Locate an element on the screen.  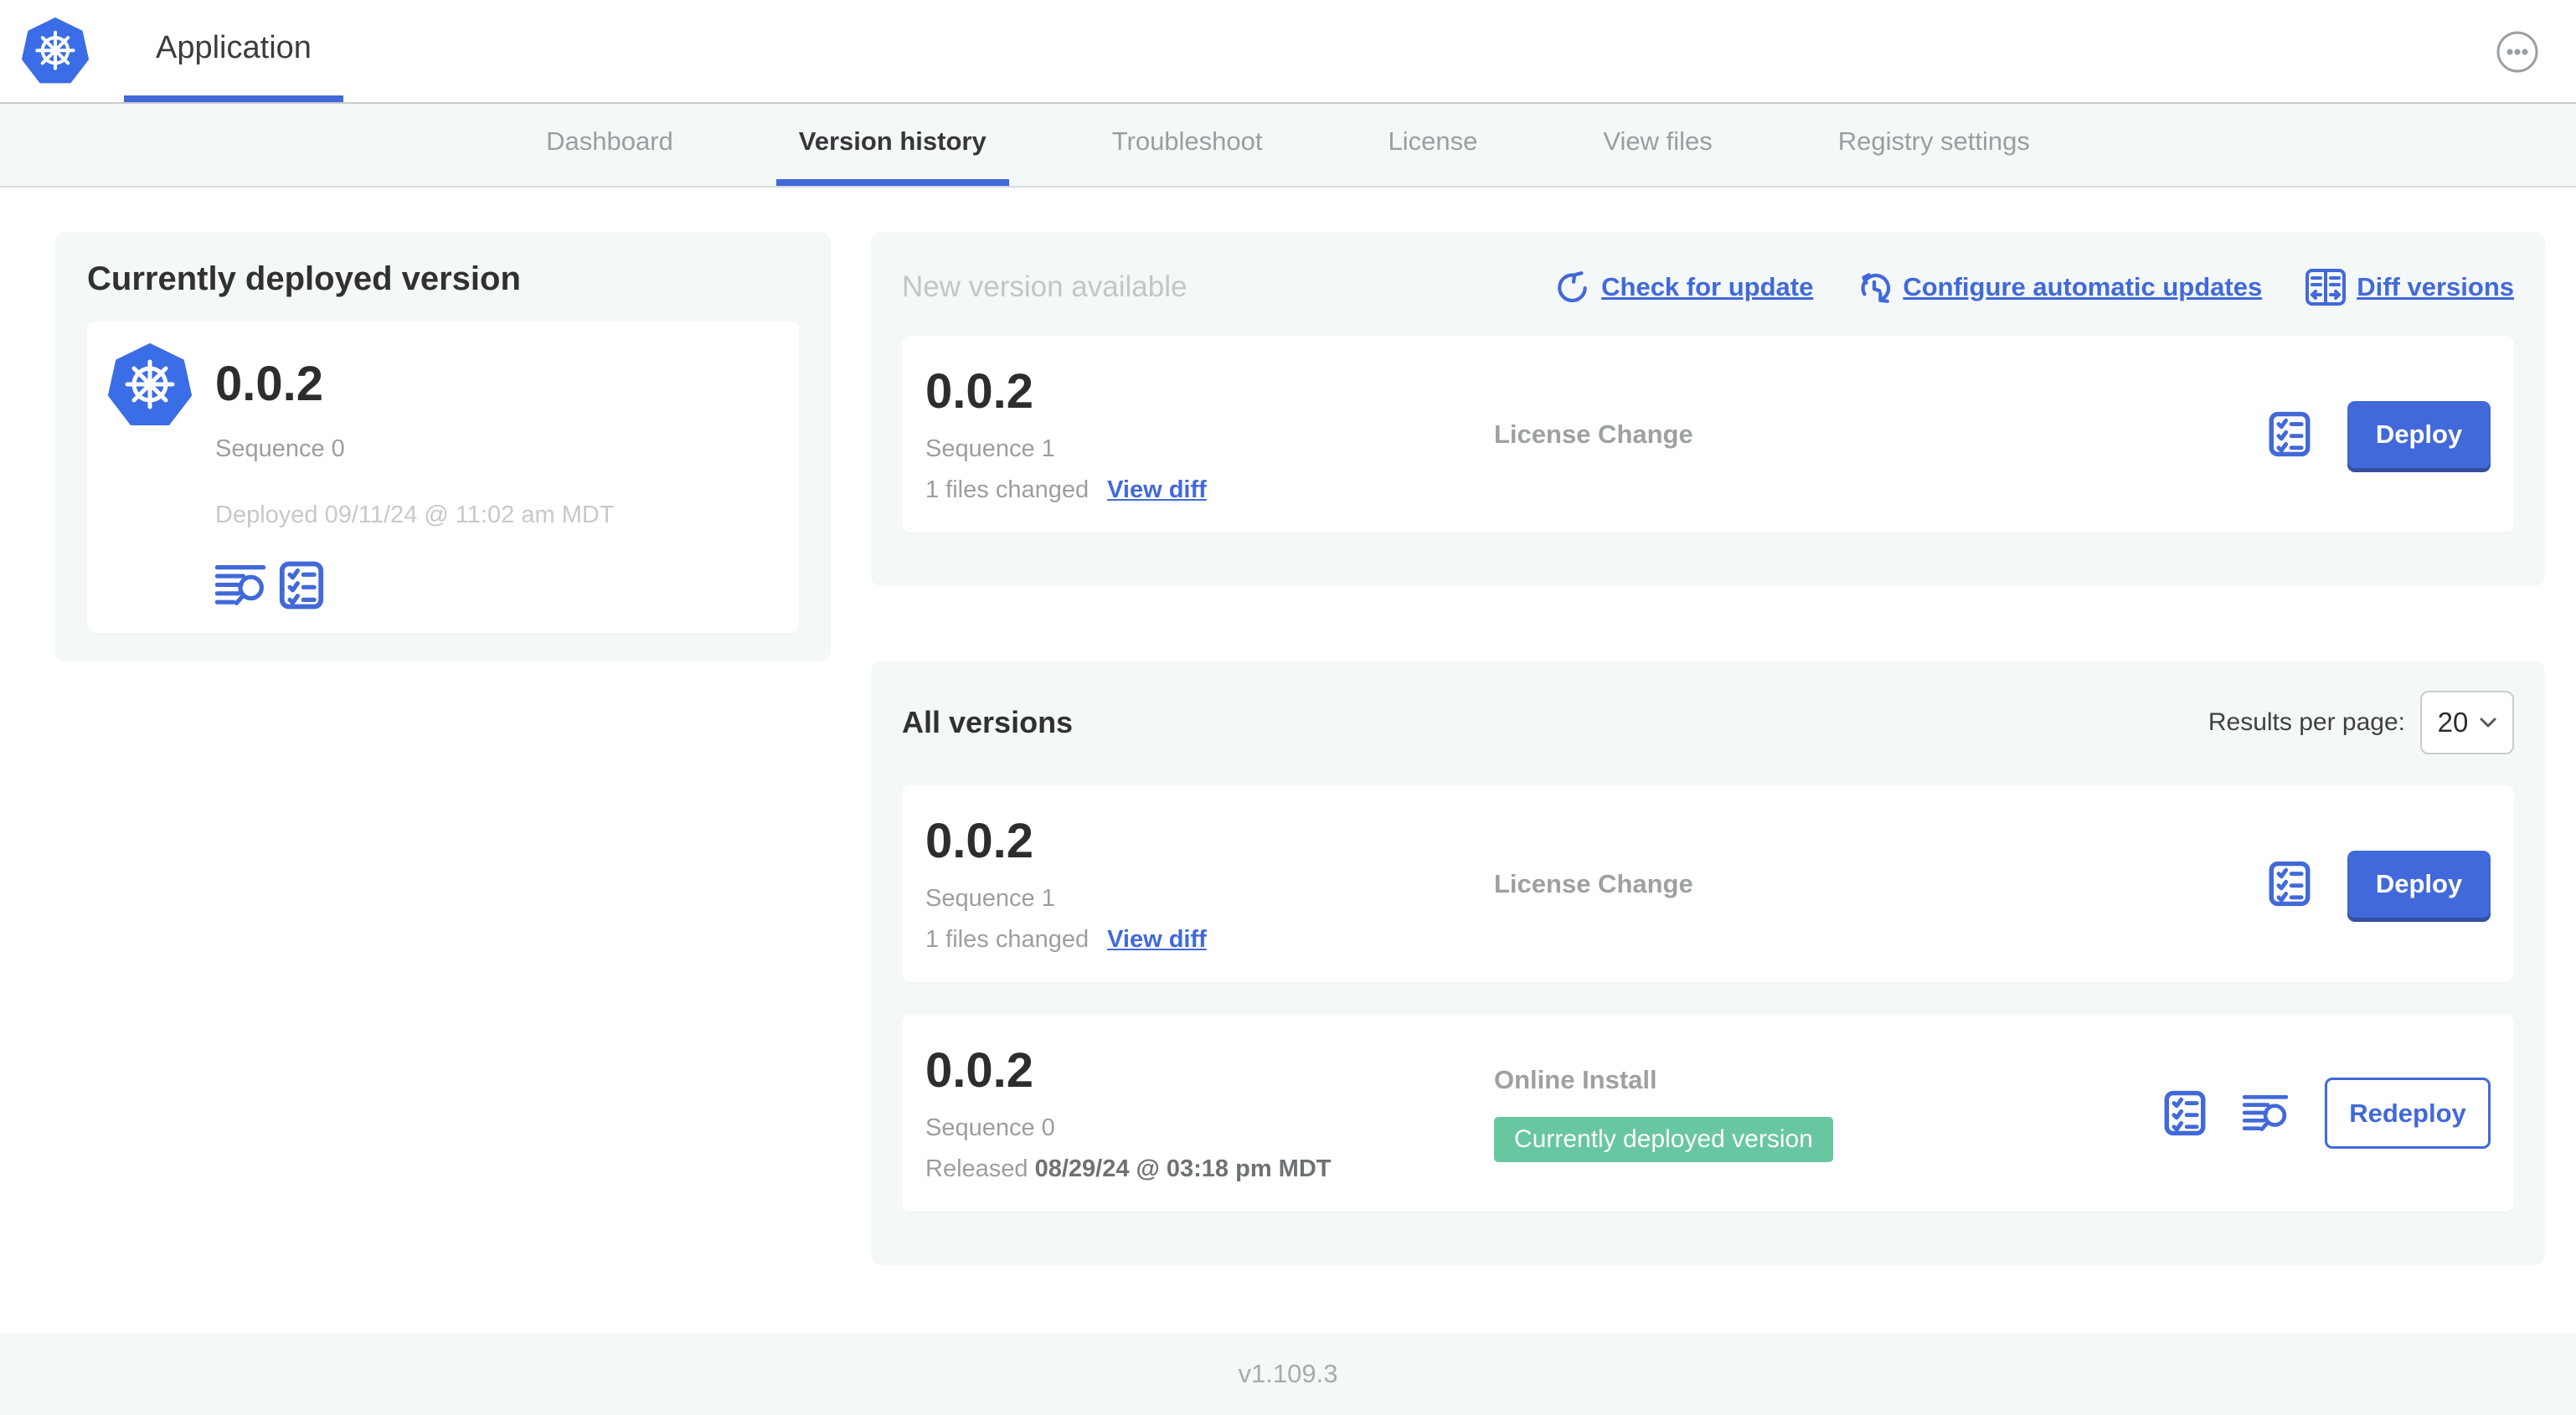
version-released-date: Released 08/29/24 @ 03:18 pm MDT is located at coordinates (1128, 1168).